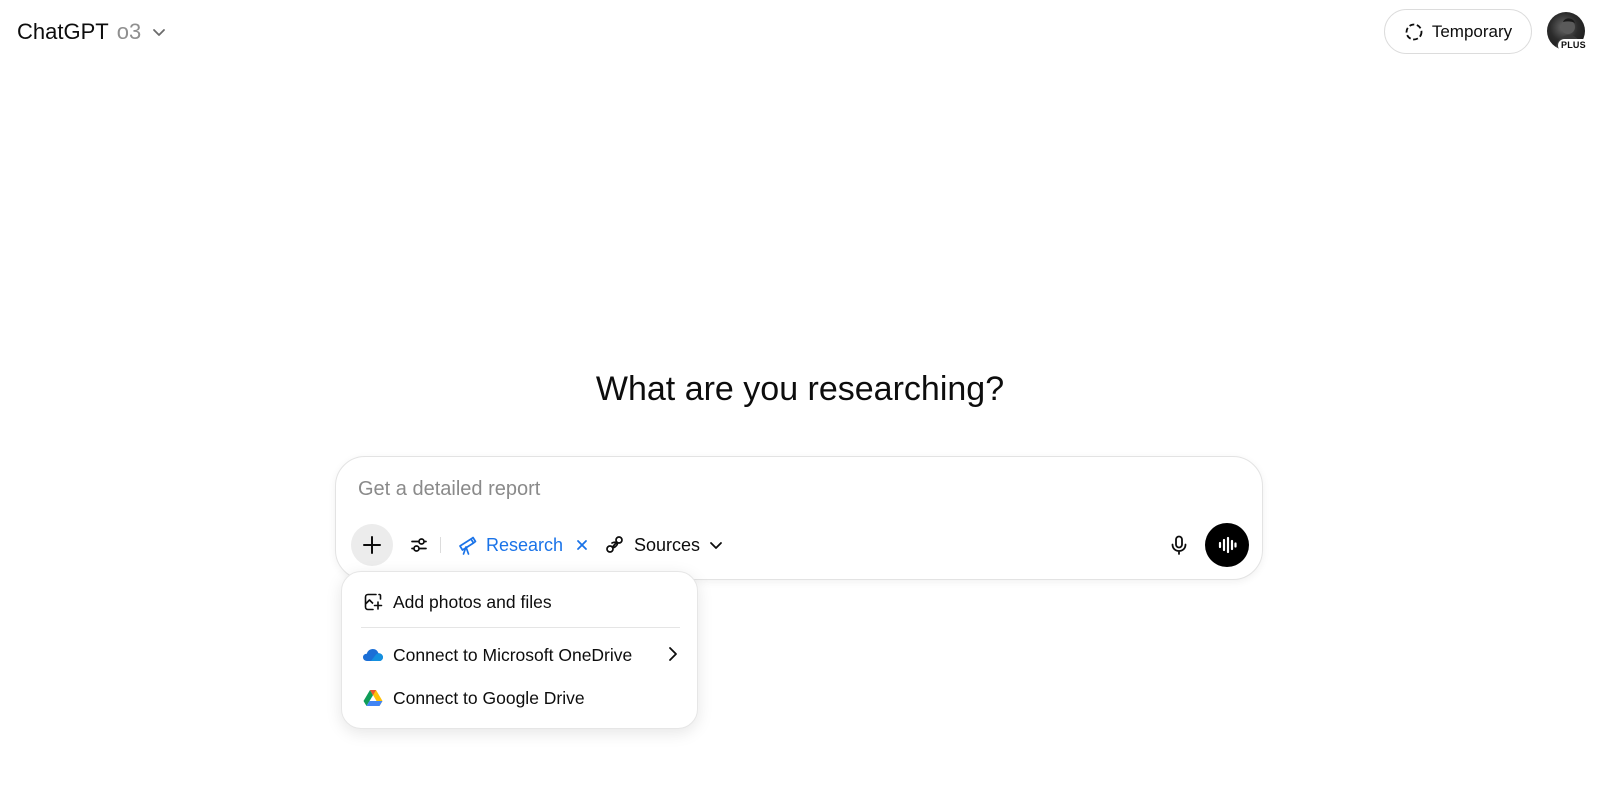  Describe the element at coordinates (440, 545) in the screenshot. I see `toolbar-divider` at that location.